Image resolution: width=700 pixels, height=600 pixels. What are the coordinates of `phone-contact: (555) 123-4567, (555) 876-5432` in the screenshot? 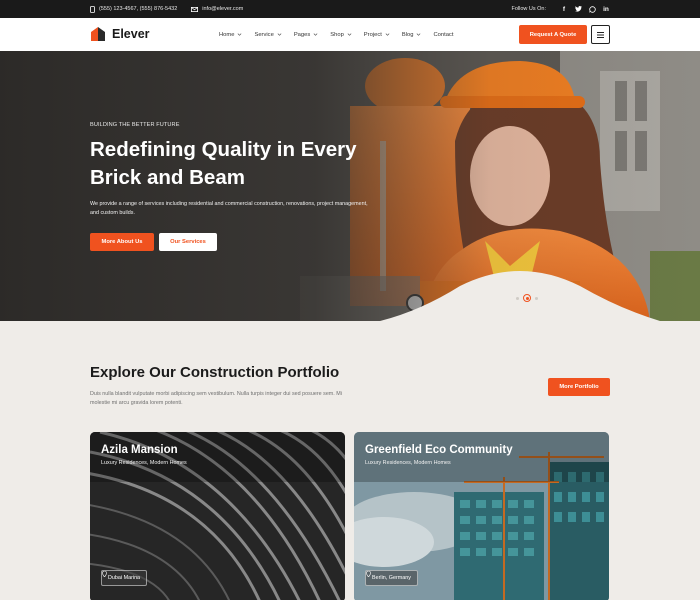 It's located at (134, 9).